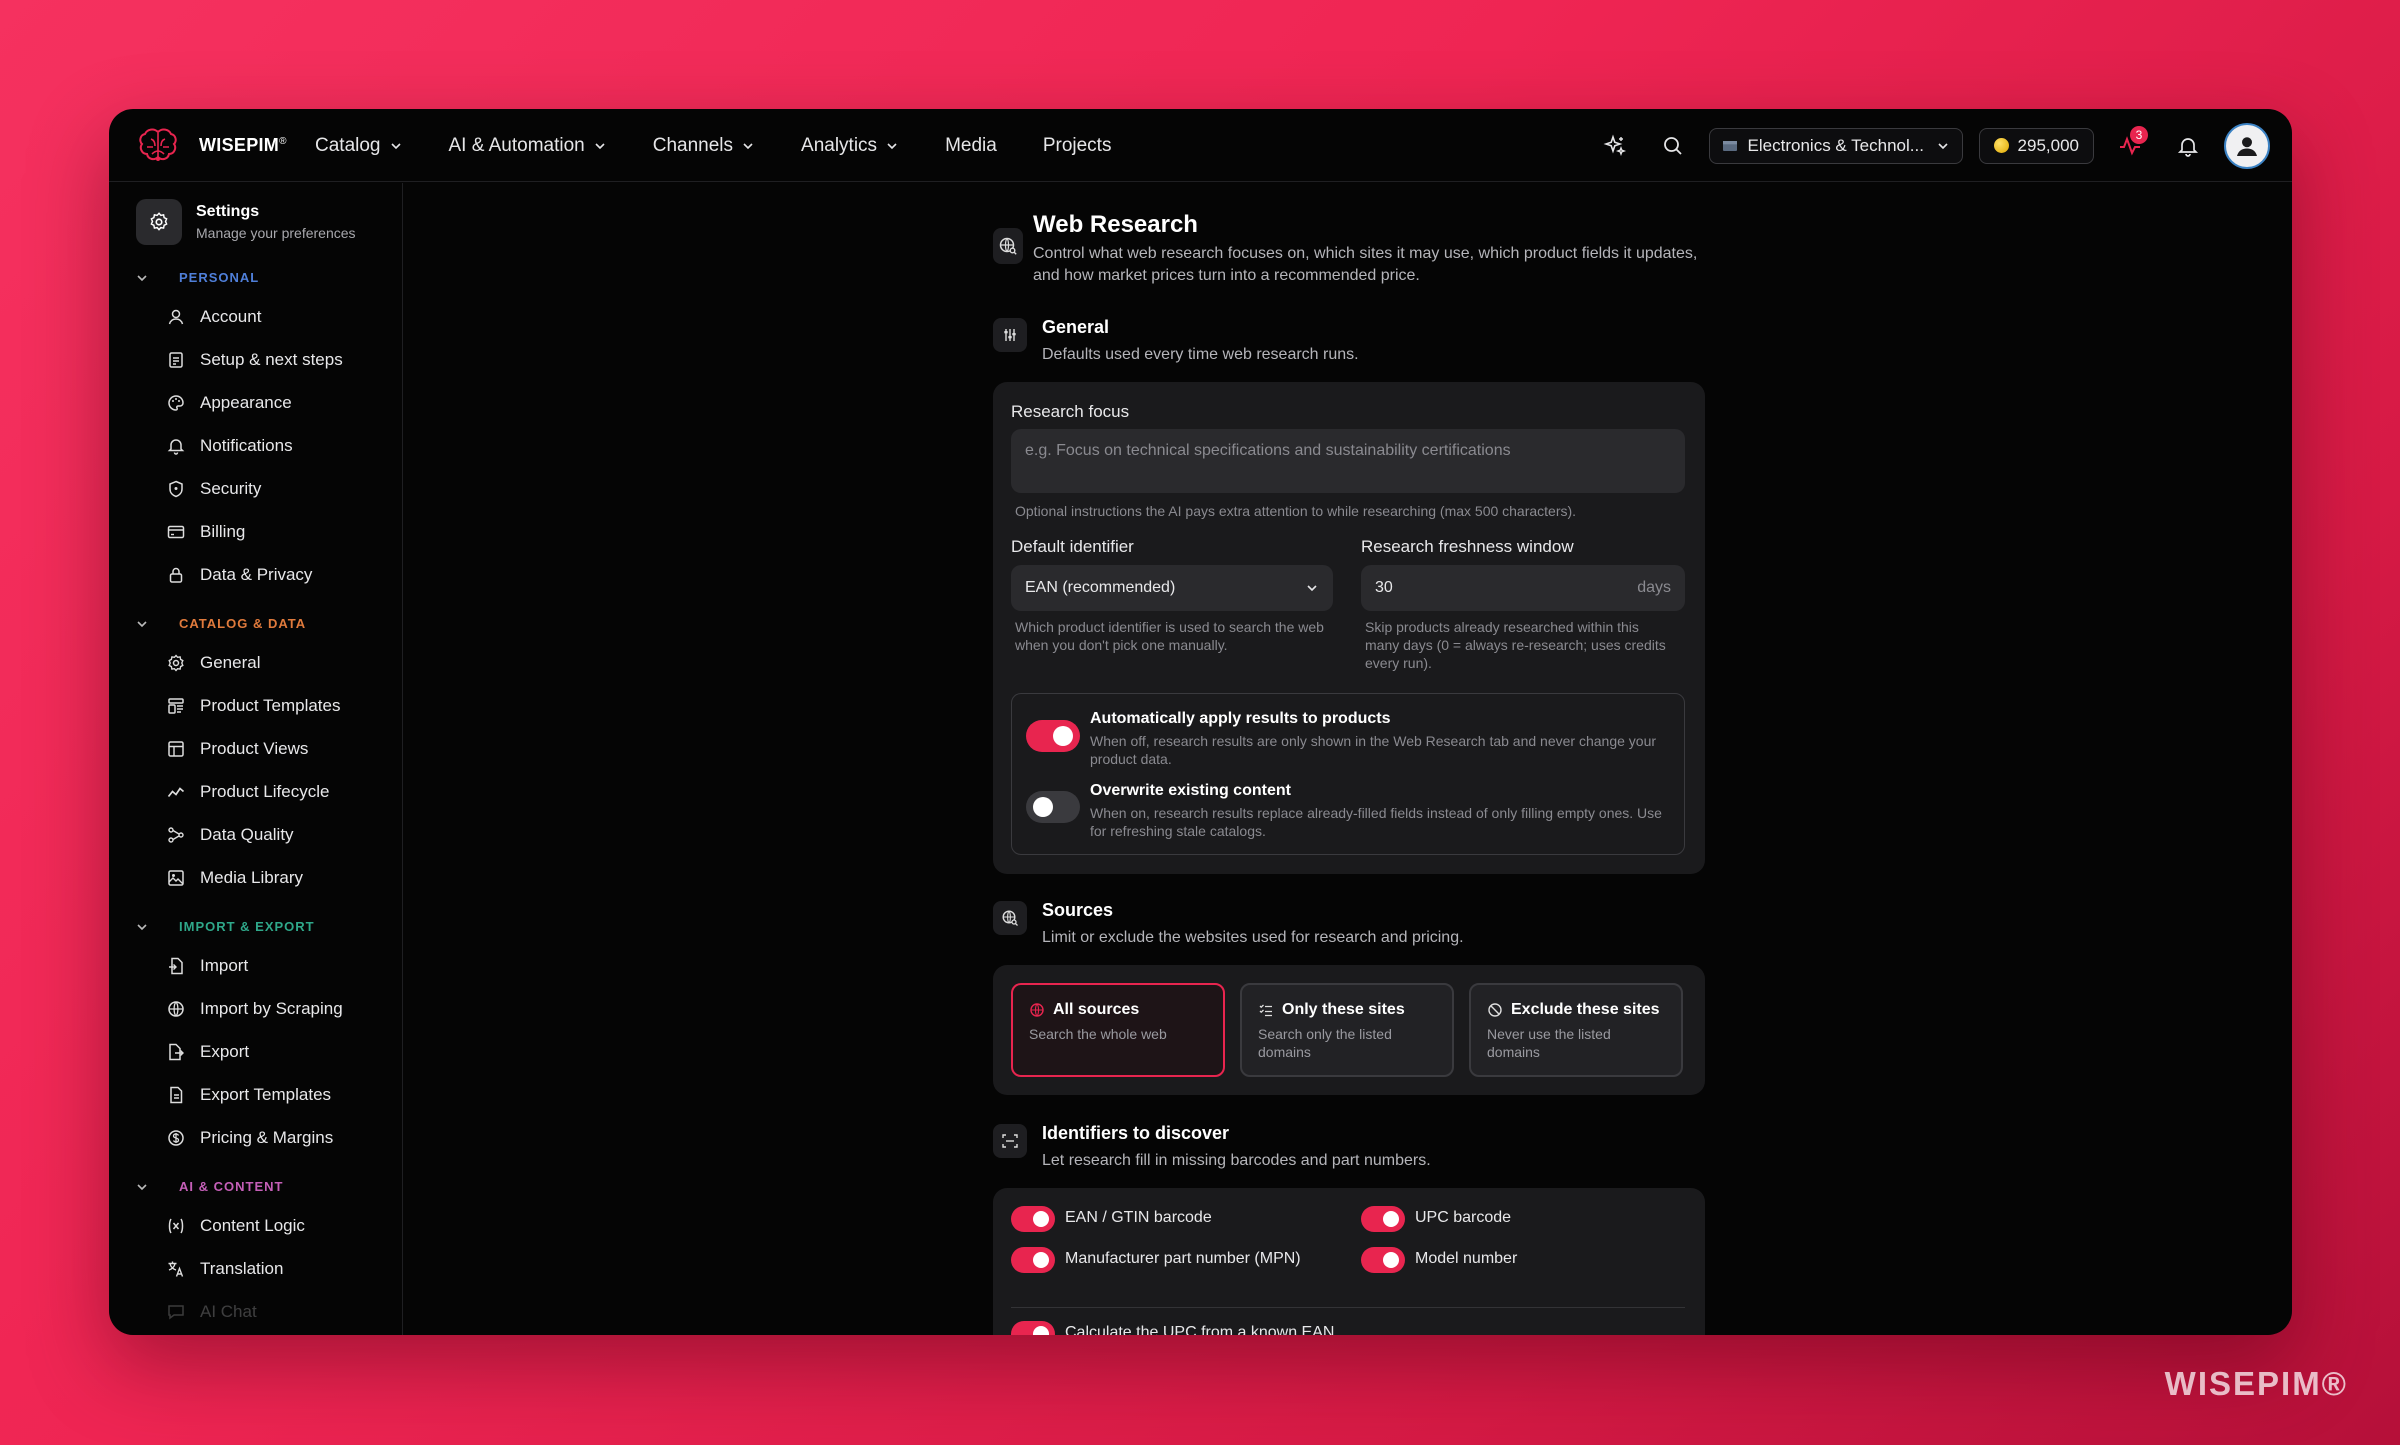 This screenshot has width=2400, height=1445. What do you see at coordinates (1183, 1258) in the screenshot?
I see `mpn-label: Manufacturer part number (MPN)` at bounding box center [1183, 1258].